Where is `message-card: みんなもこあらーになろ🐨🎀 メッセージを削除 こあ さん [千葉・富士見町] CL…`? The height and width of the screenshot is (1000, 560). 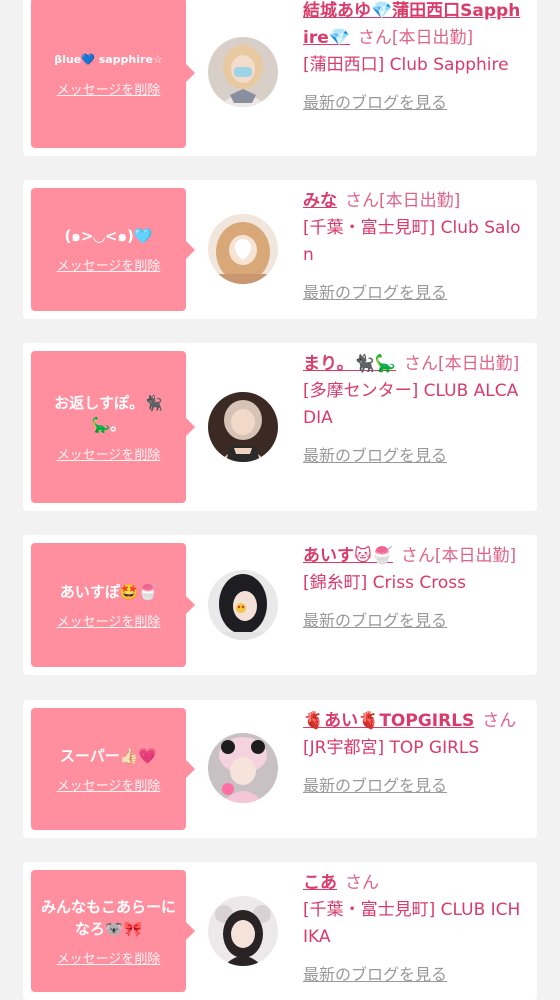 message-card: みんなもこあらーになろ🐨🎀 メッセージを削除 こあ さん [千葉・富士見町] CL… is located at coordinates (280, 931).